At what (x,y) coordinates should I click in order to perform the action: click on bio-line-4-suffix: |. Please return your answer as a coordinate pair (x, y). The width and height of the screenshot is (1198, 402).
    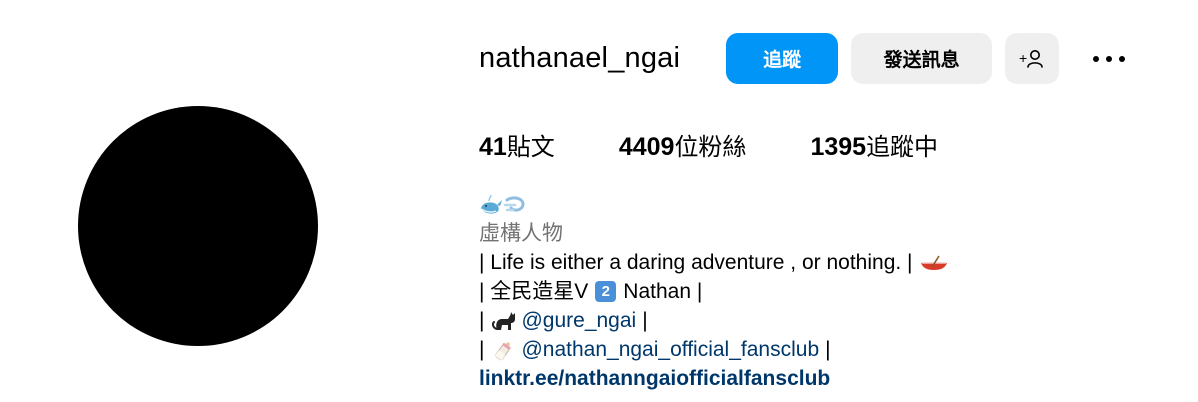
    Looking at the image, I should click on (828, 349).